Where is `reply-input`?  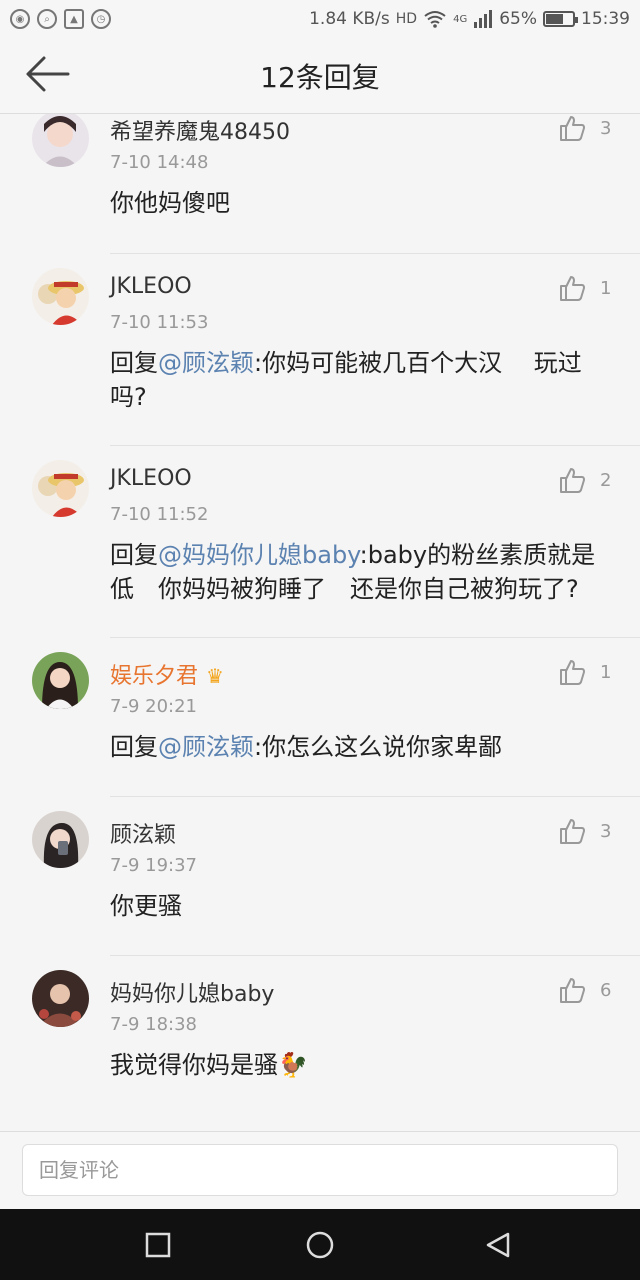 reply-input is located at coordinates (320, 1170).